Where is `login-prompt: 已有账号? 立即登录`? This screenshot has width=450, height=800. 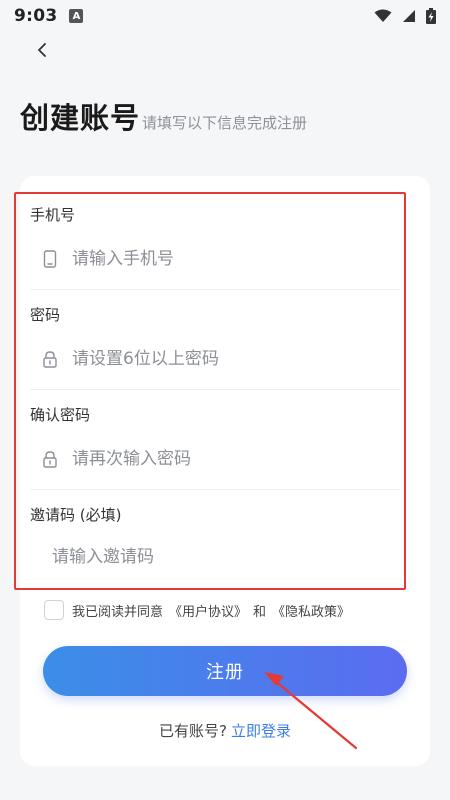
login-prompt: 已有账号? 立即登录 is located at coordinates (225, 730).